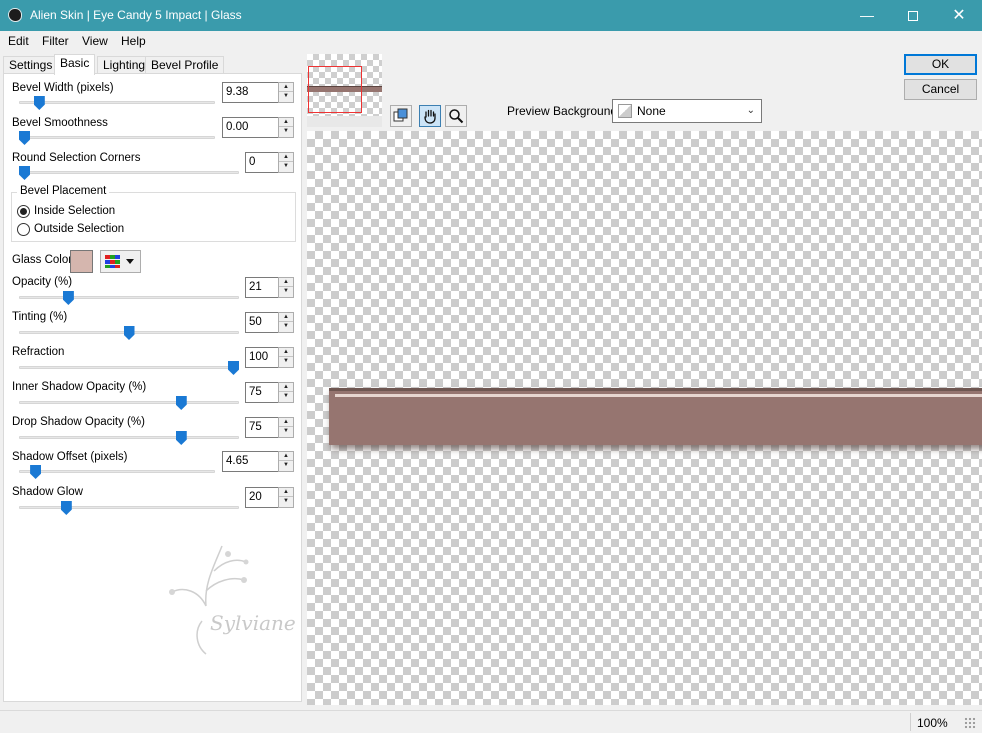  Describe the element at coordinates (335, 89) in the screenshot. I see `navigator-view-rect` at that location.